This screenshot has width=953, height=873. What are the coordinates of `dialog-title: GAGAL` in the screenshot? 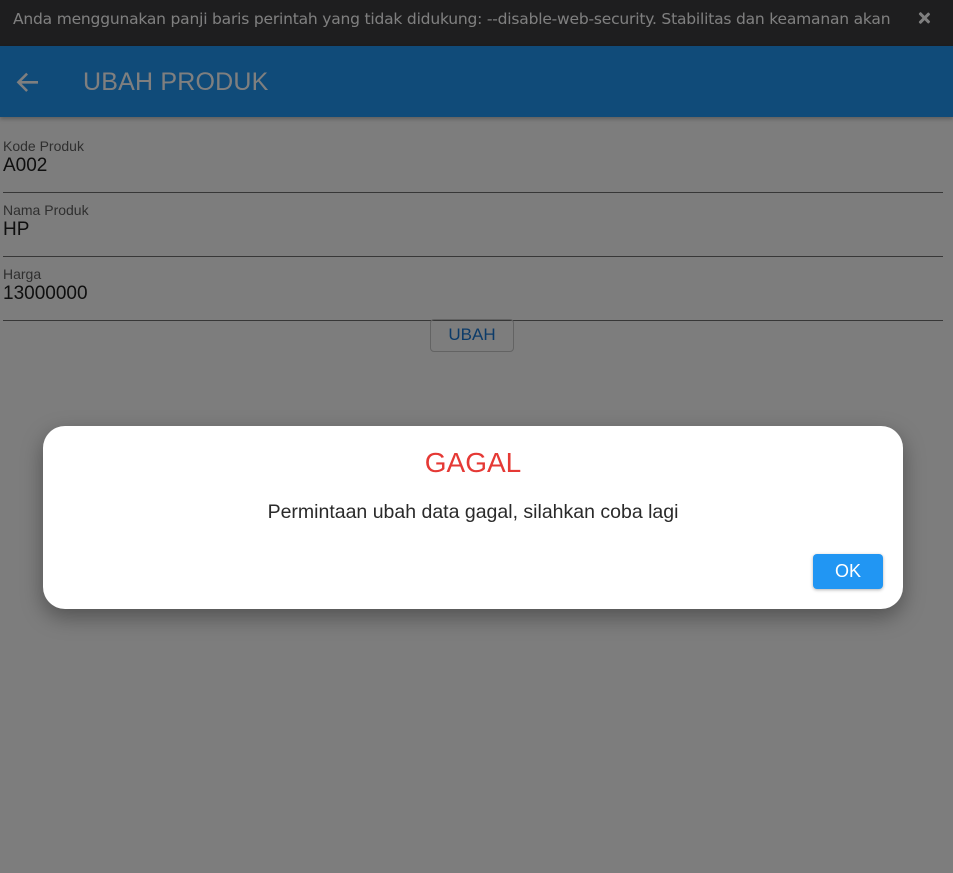 It's located at (473, 462).